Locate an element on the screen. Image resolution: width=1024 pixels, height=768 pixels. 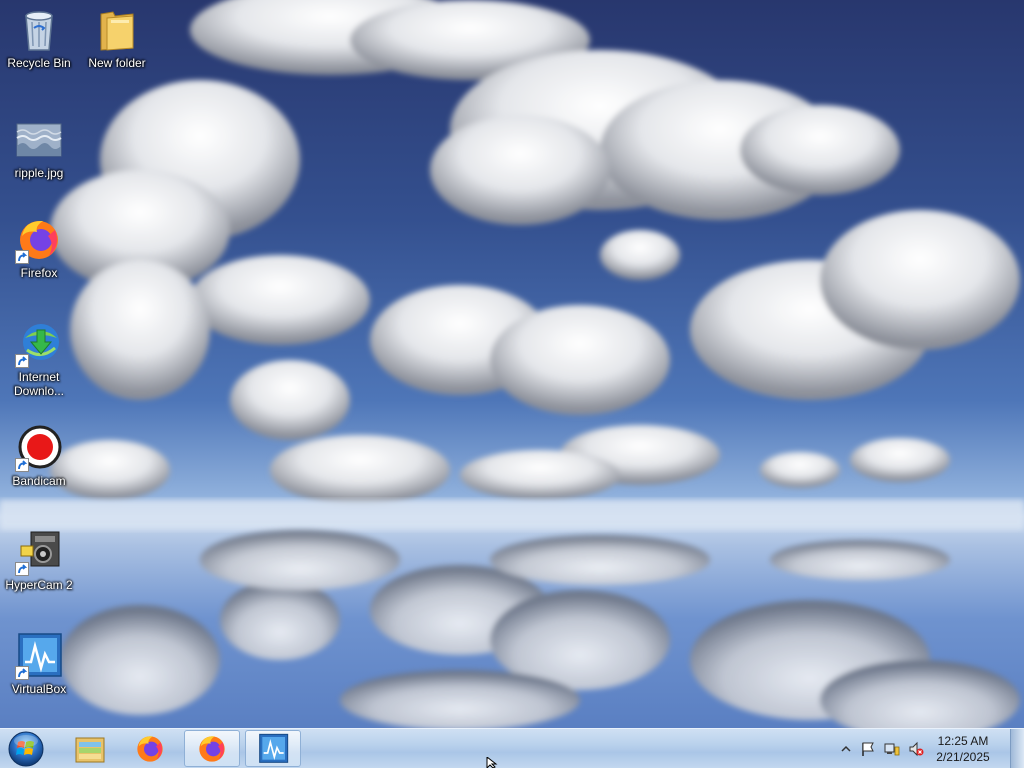
clock-time: 12:25 AM is located at coordinates (963, 741).